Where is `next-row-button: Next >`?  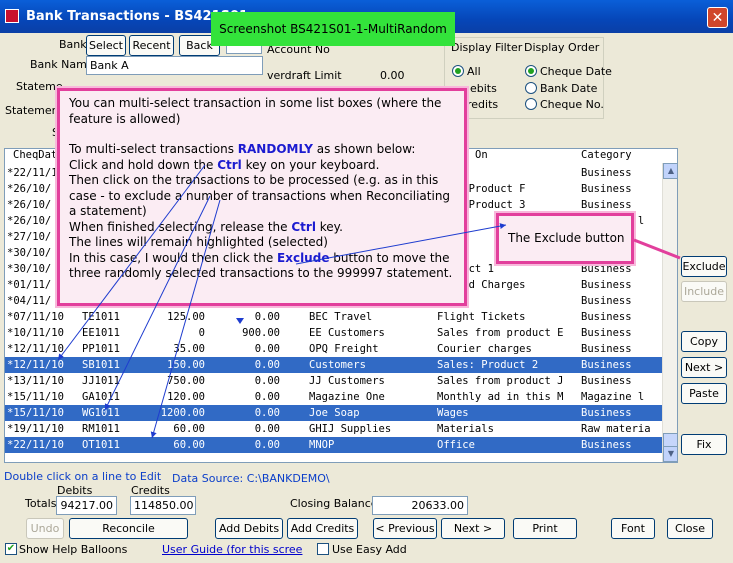 next-row-button: Next > is located at coordinates (704, 367).